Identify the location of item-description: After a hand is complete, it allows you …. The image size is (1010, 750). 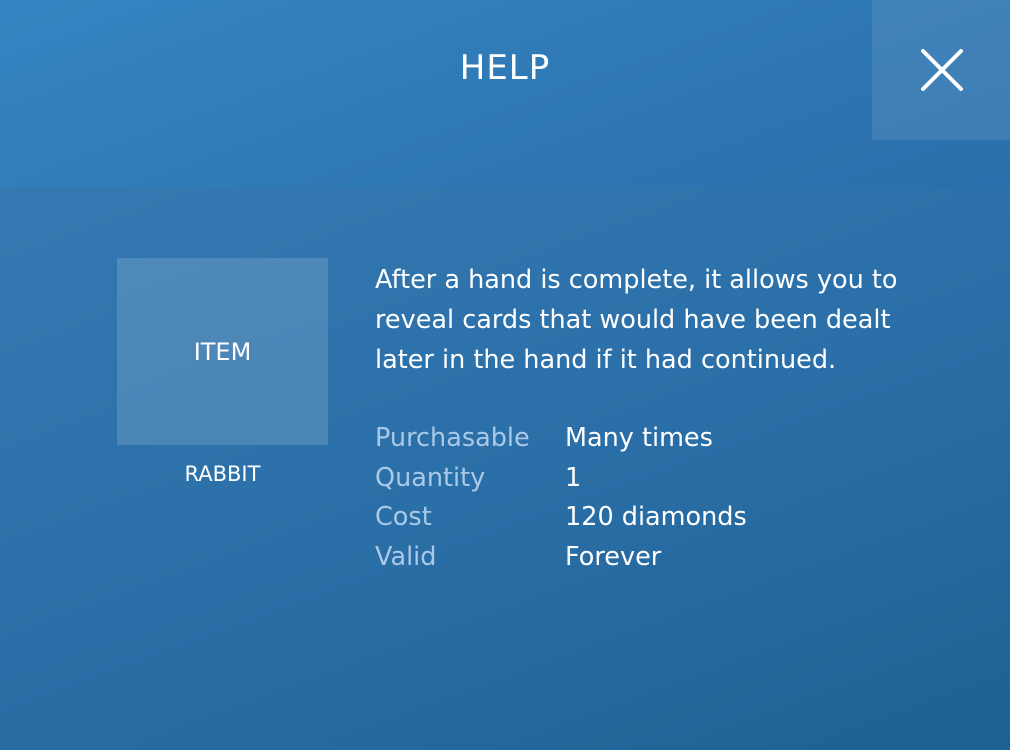
(636, 320).